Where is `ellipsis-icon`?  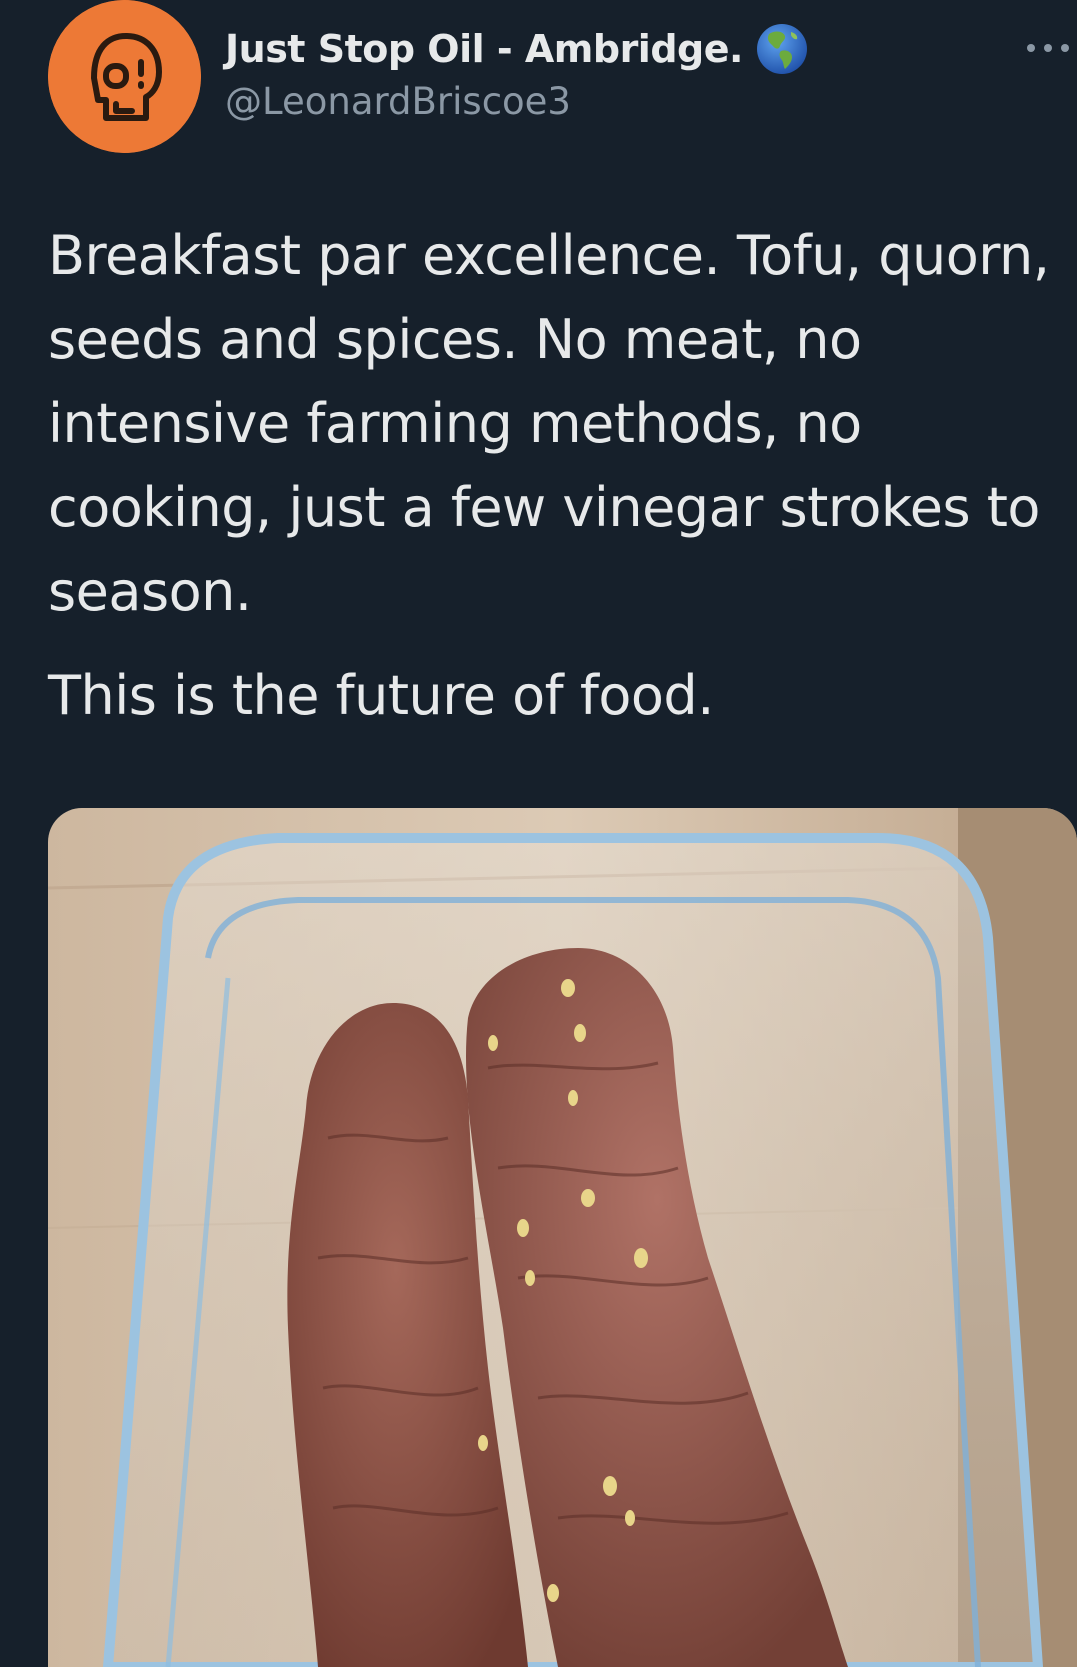
ellipsis-icon is located at coordinates (1048, 48).